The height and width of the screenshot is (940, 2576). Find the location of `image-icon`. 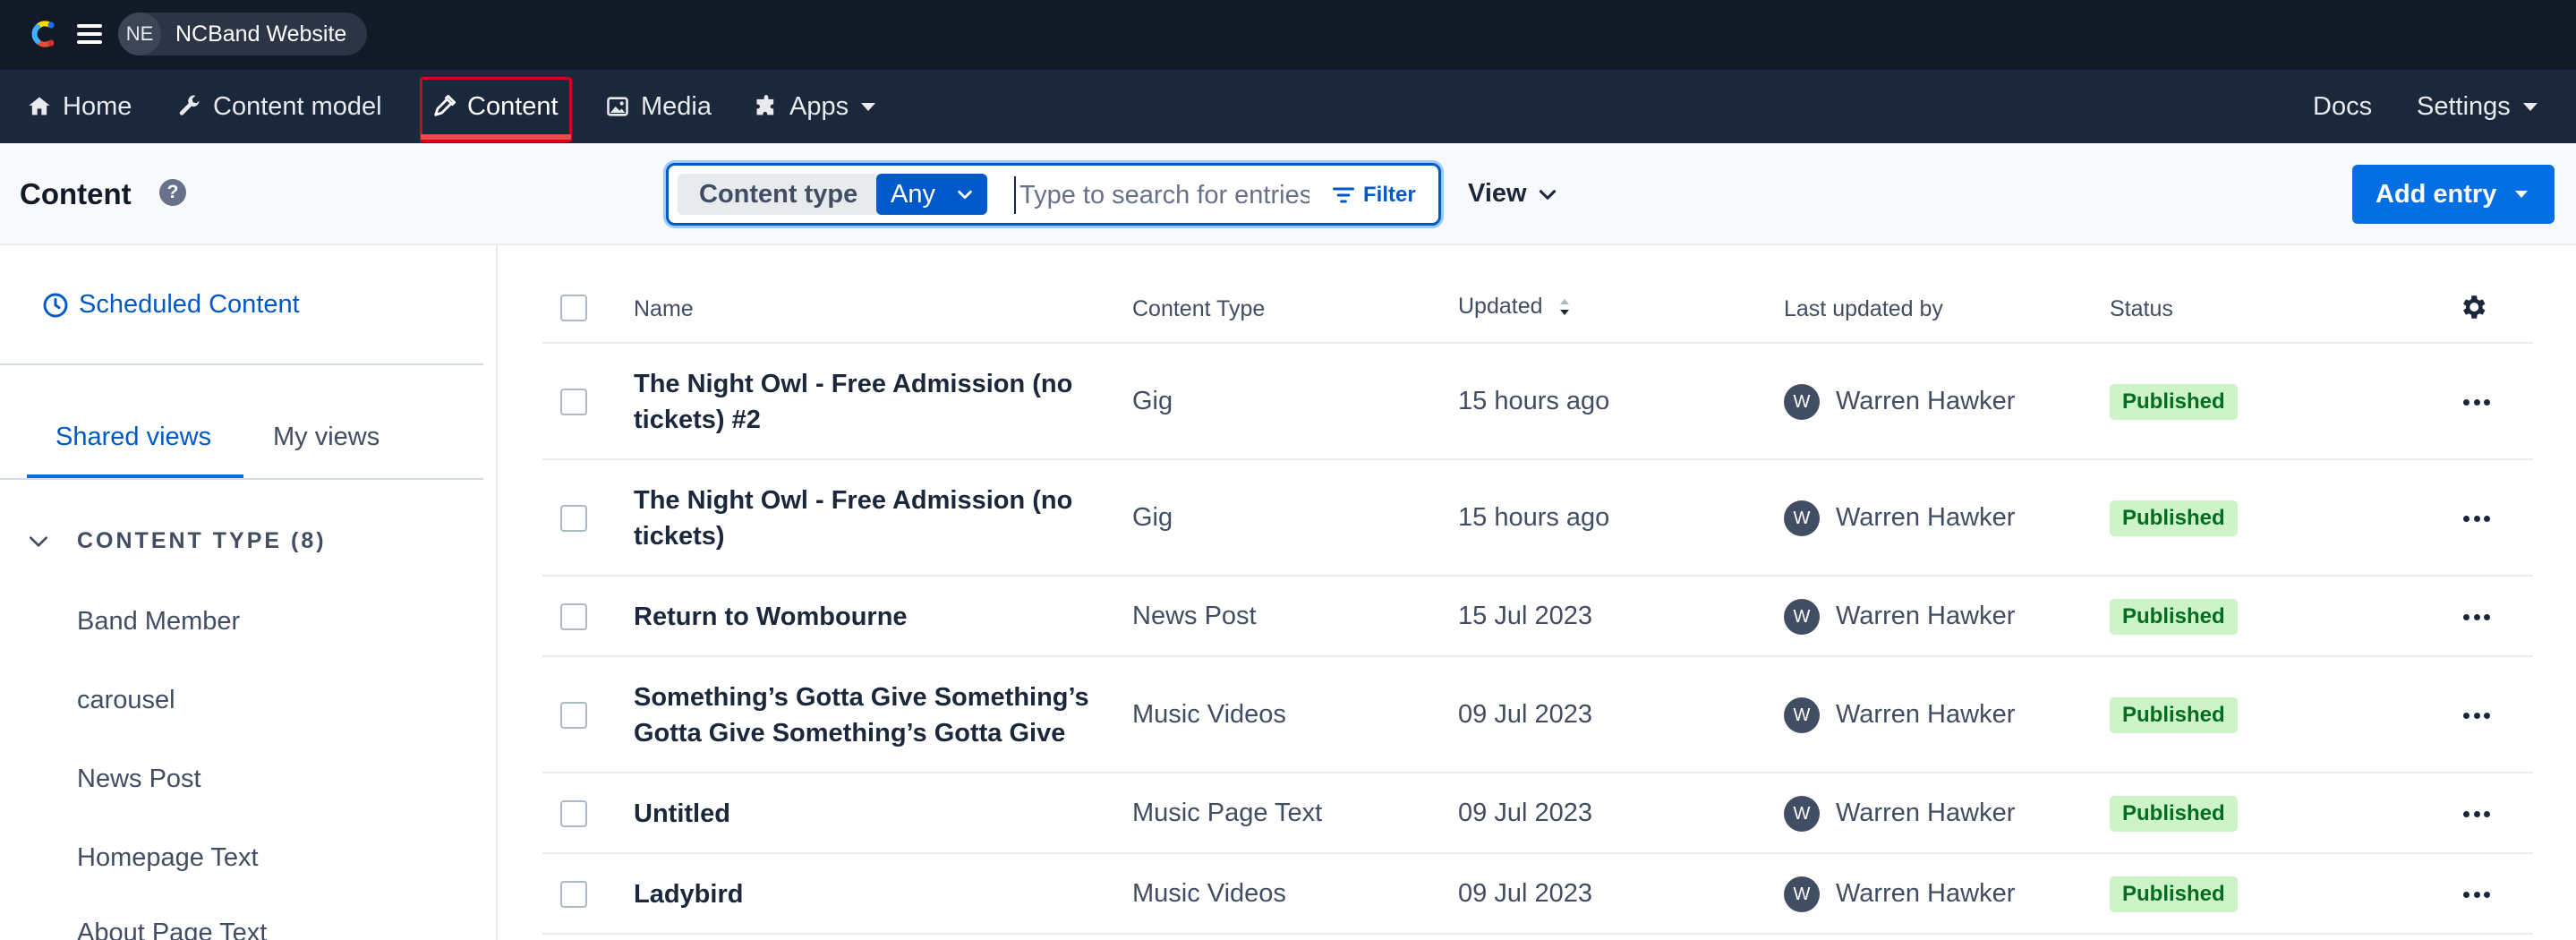

image-icon is located at coordinates (617, 106).